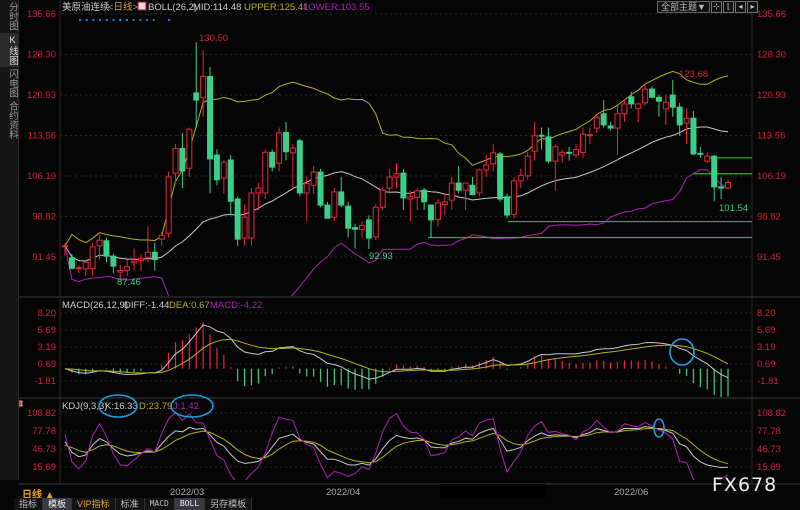  Describe the element at coordinates (9, 120) in the screenshot. I see `sidebar-item-contract-info: 合约资料` at that location.